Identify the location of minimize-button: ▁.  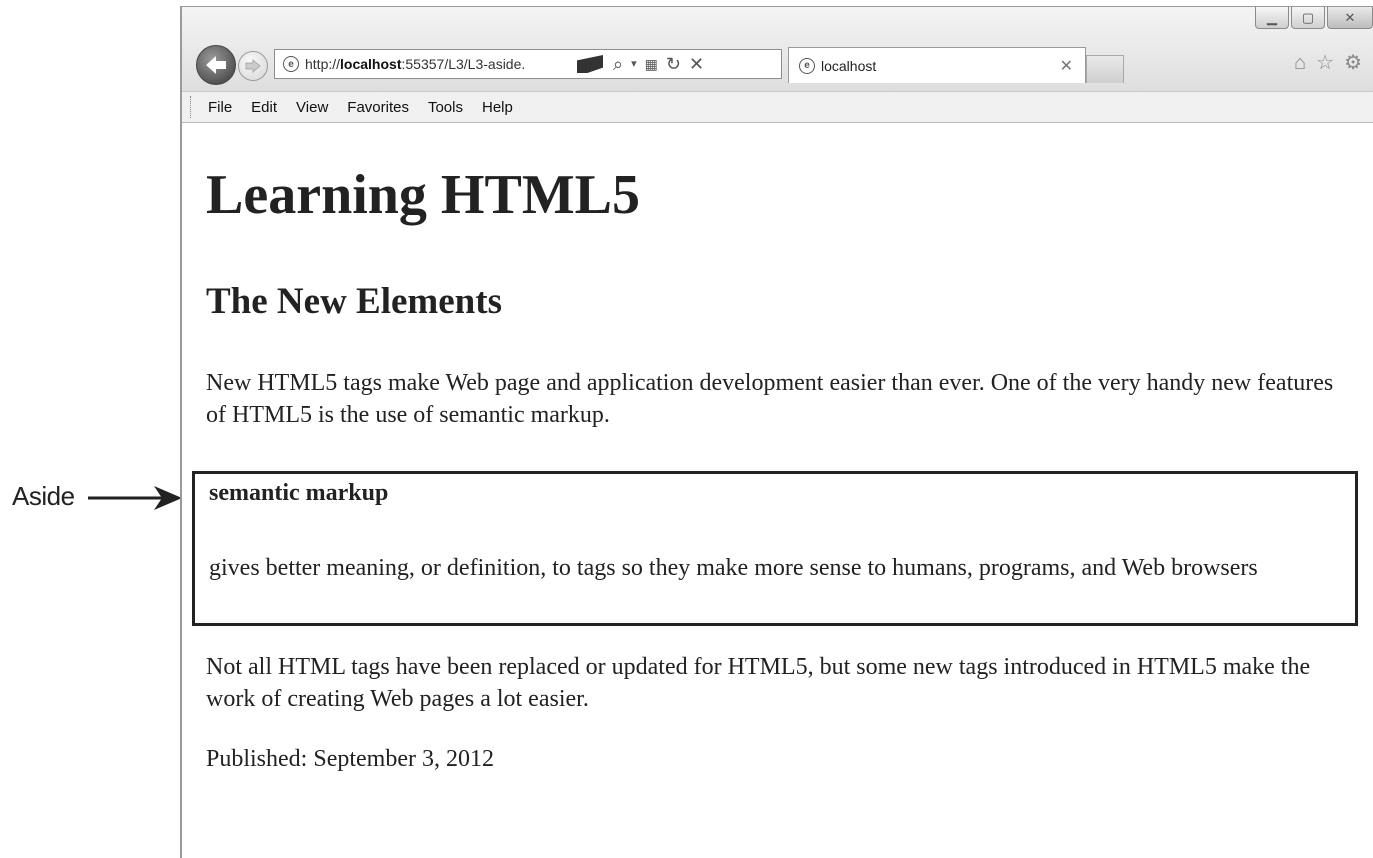
(1272, 18).